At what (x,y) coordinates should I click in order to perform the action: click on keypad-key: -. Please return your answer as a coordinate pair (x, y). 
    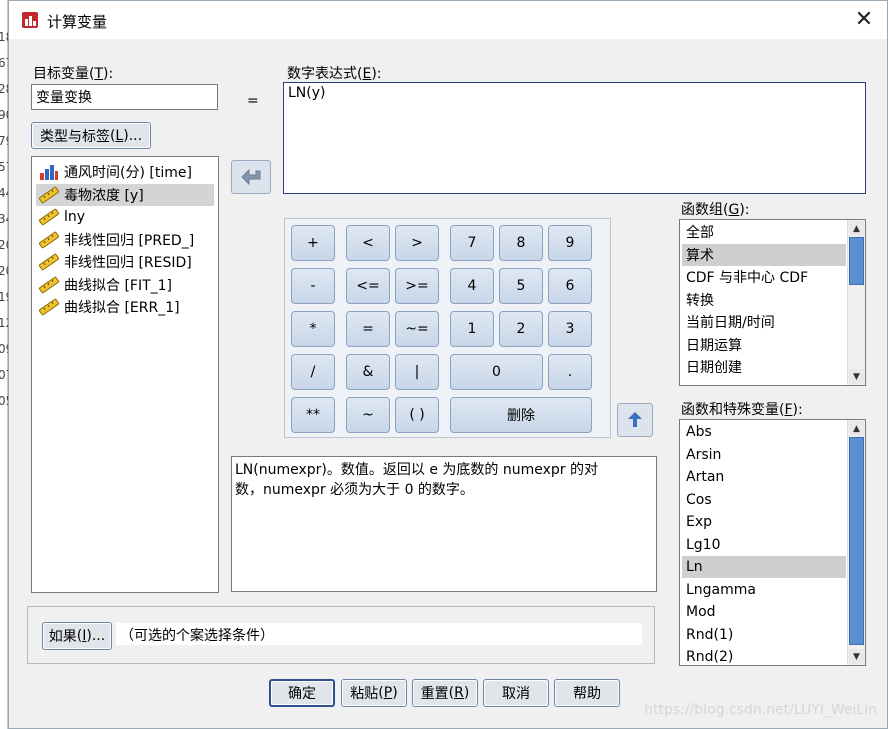
    Looking at the image, I should click on (313, 286).